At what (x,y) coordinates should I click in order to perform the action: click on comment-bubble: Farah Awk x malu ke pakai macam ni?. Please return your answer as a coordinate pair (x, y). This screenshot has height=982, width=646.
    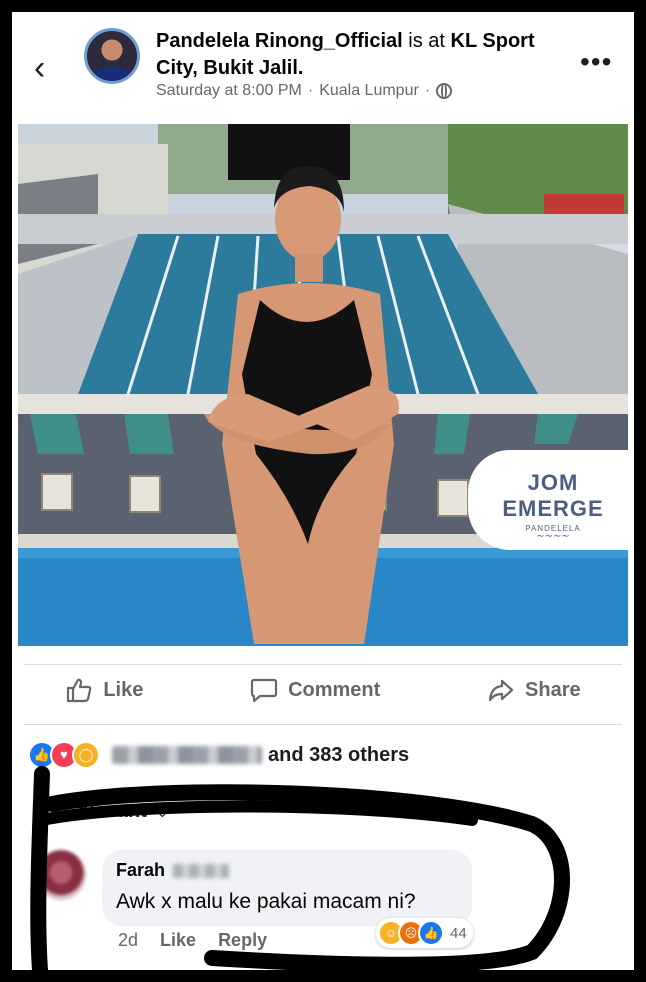
    Looking at the image, I should click on (287, 888).